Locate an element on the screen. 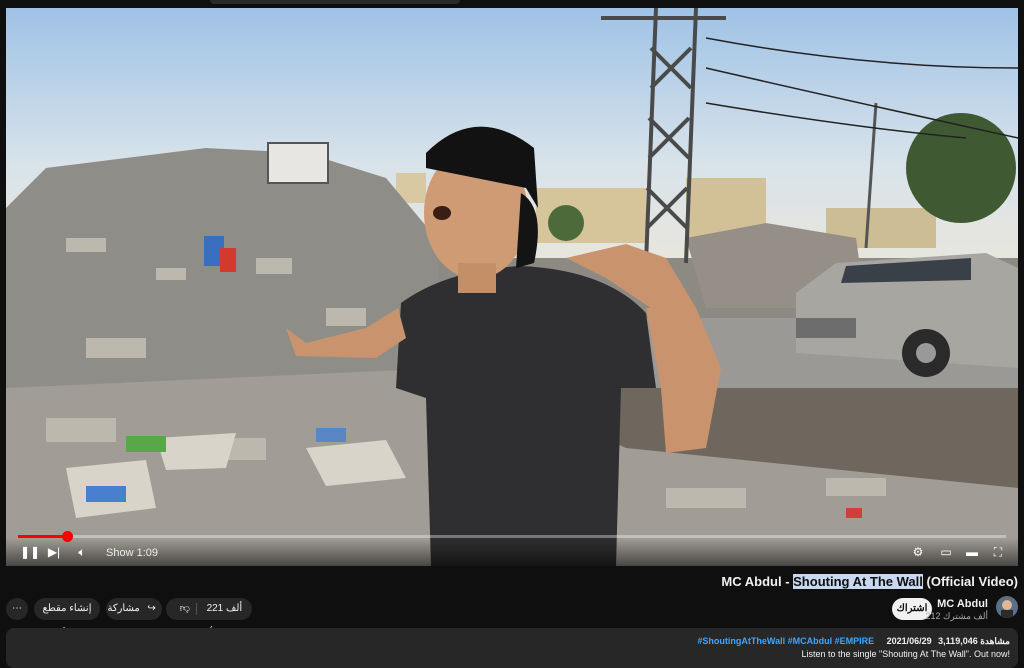  settings-icon: ⚙ is located at coordinates (918, 552).